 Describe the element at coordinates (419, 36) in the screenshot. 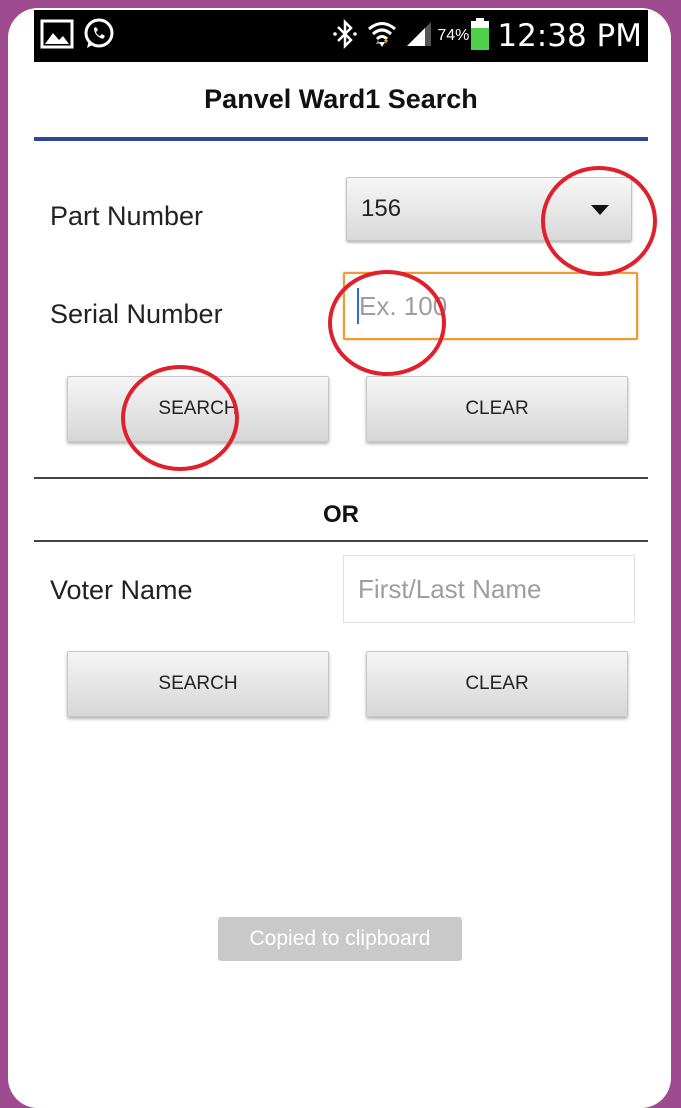

I see `signal-icon` at that location.